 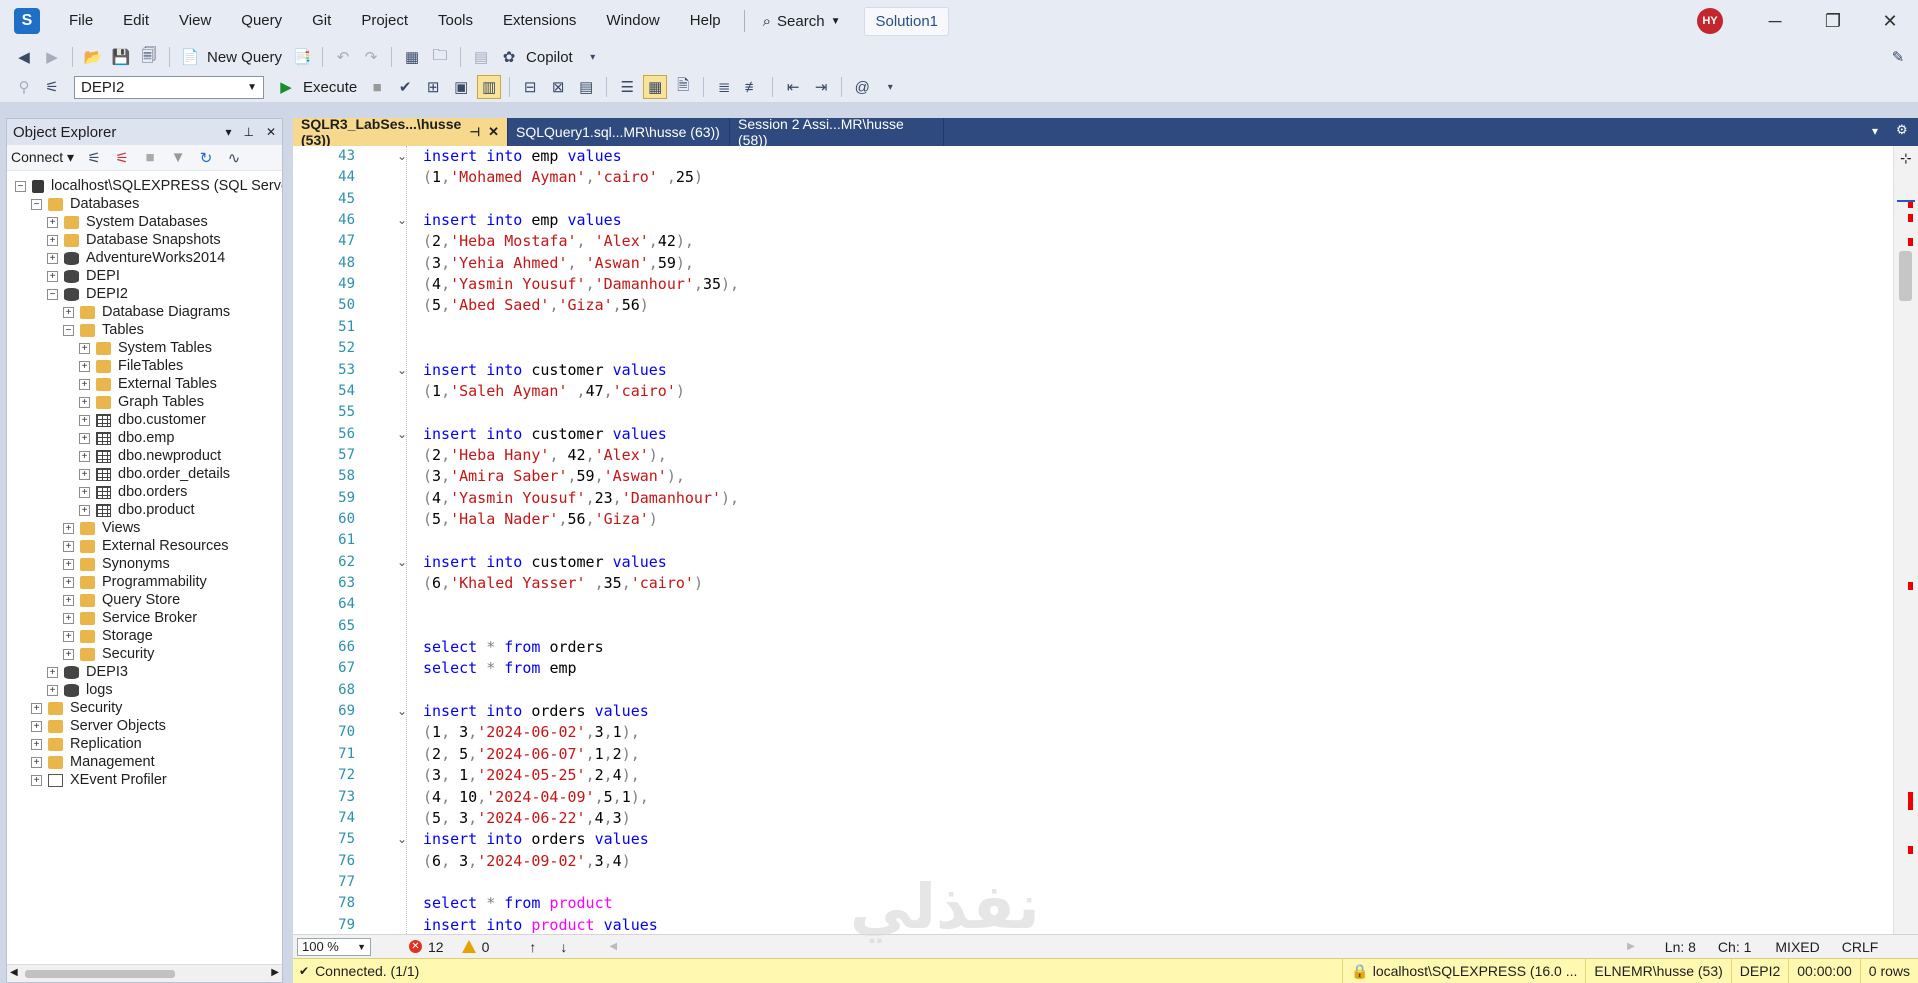 What do you see at coordinates (455, 21) in the screenshot?
I see `menu-tools: Tools` at bounding box center [455, 21].